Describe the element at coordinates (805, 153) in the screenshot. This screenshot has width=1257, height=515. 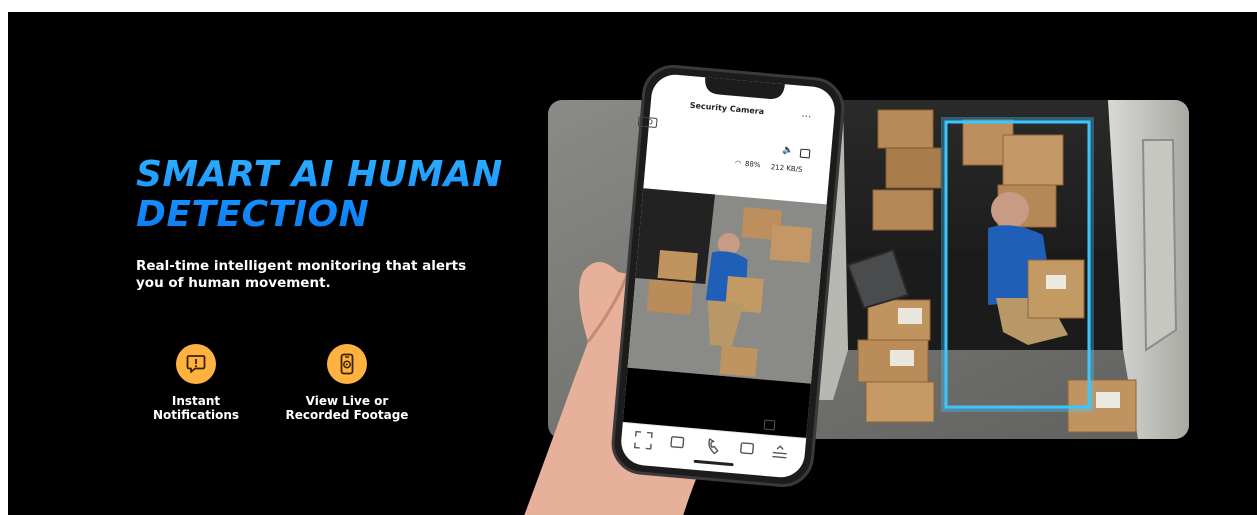
I see `menu-icon` at that location.